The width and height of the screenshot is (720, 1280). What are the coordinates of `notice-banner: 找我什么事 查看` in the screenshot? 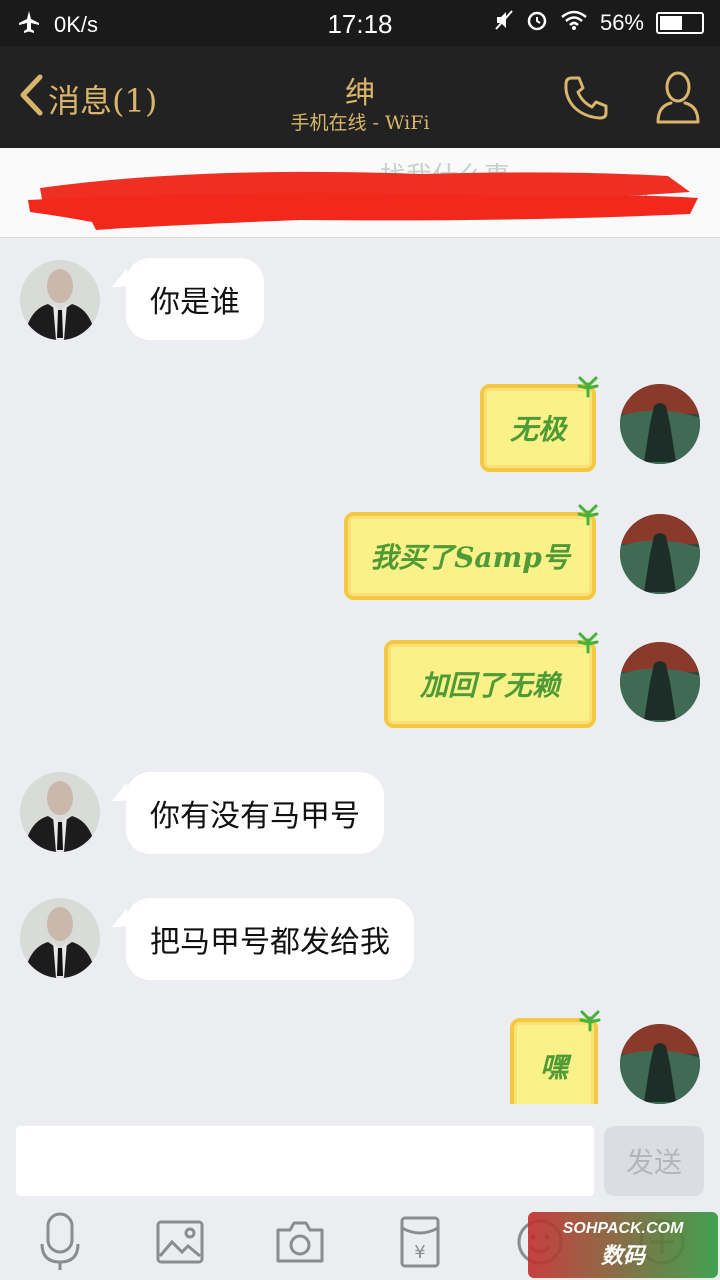 It's located at (360, 193).